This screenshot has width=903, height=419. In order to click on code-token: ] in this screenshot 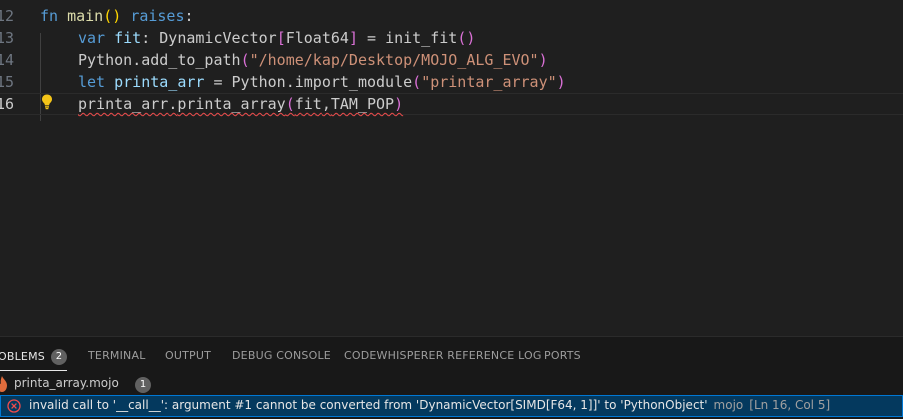, I will do `click(353, 38)`.